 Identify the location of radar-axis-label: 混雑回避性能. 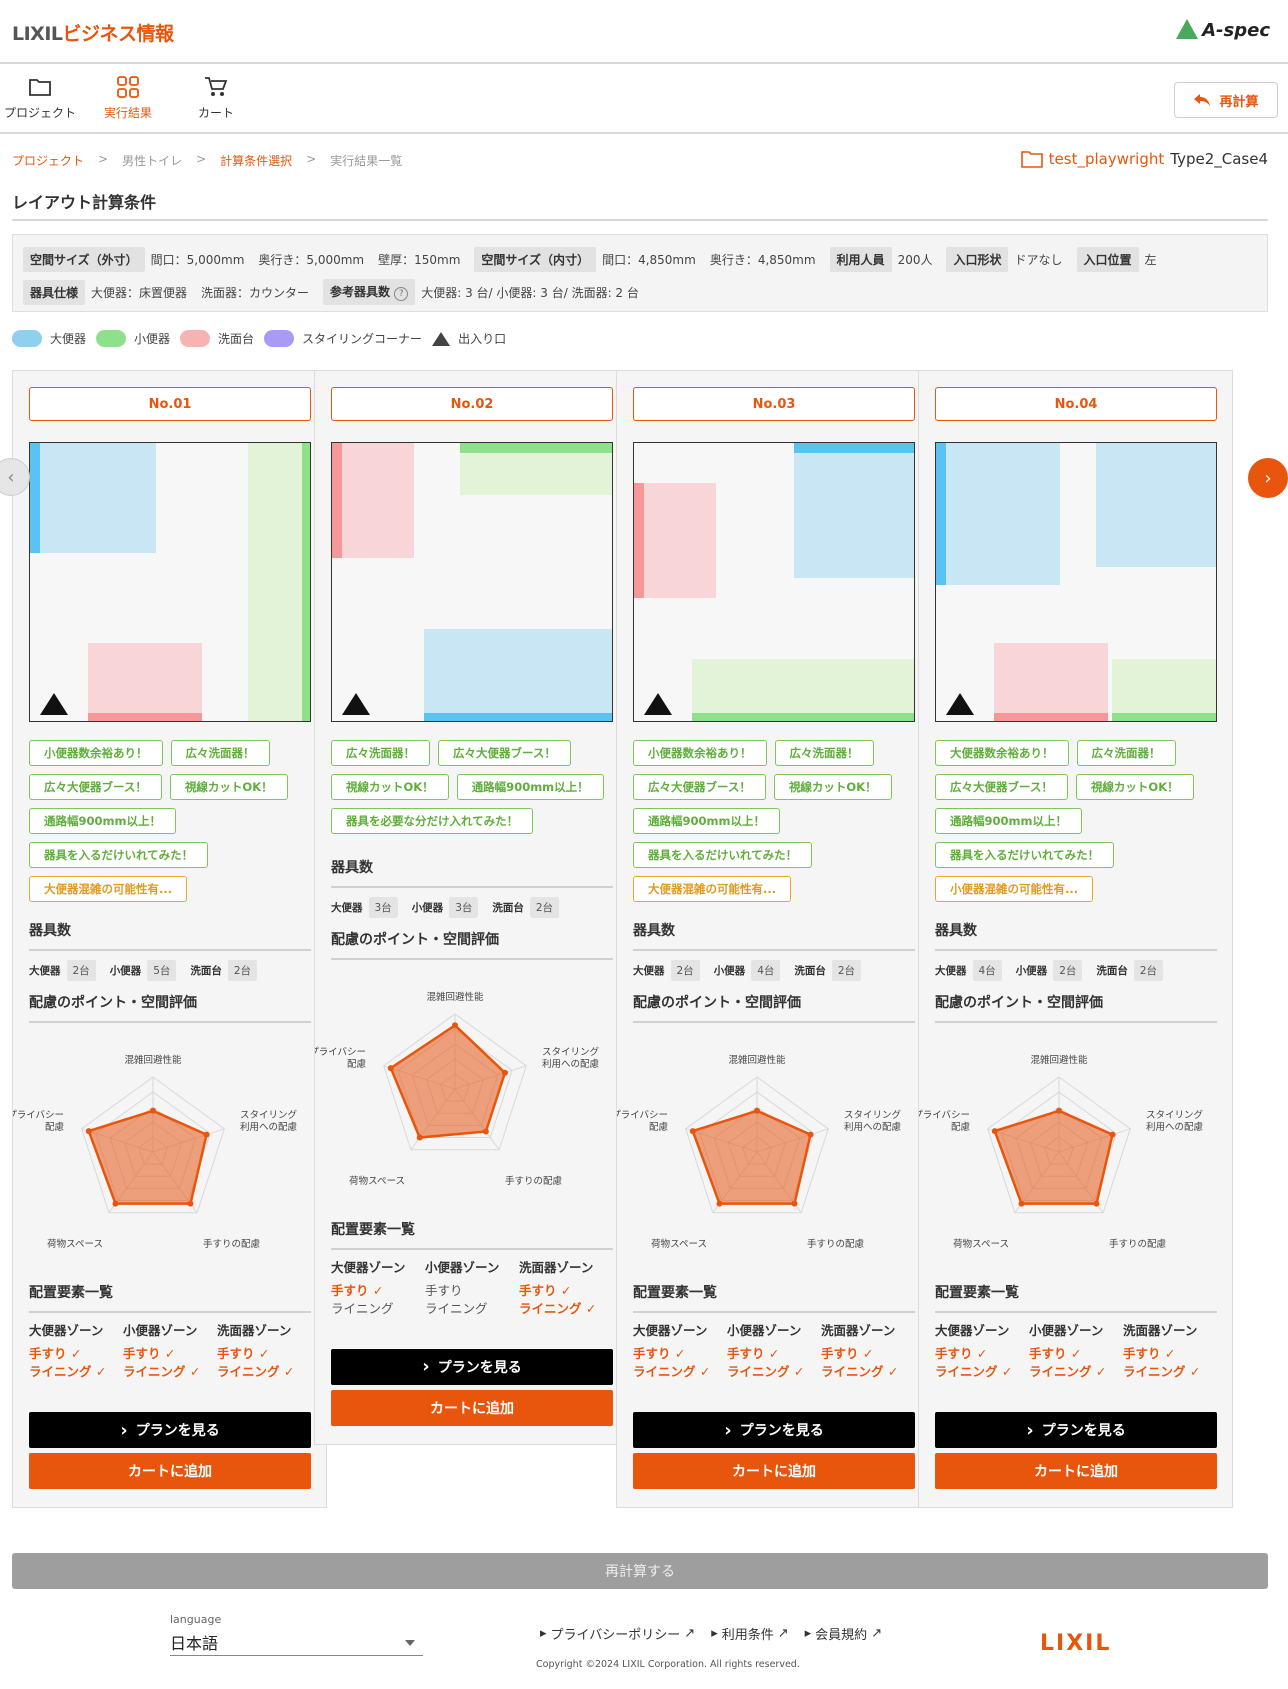
(757, 1060).